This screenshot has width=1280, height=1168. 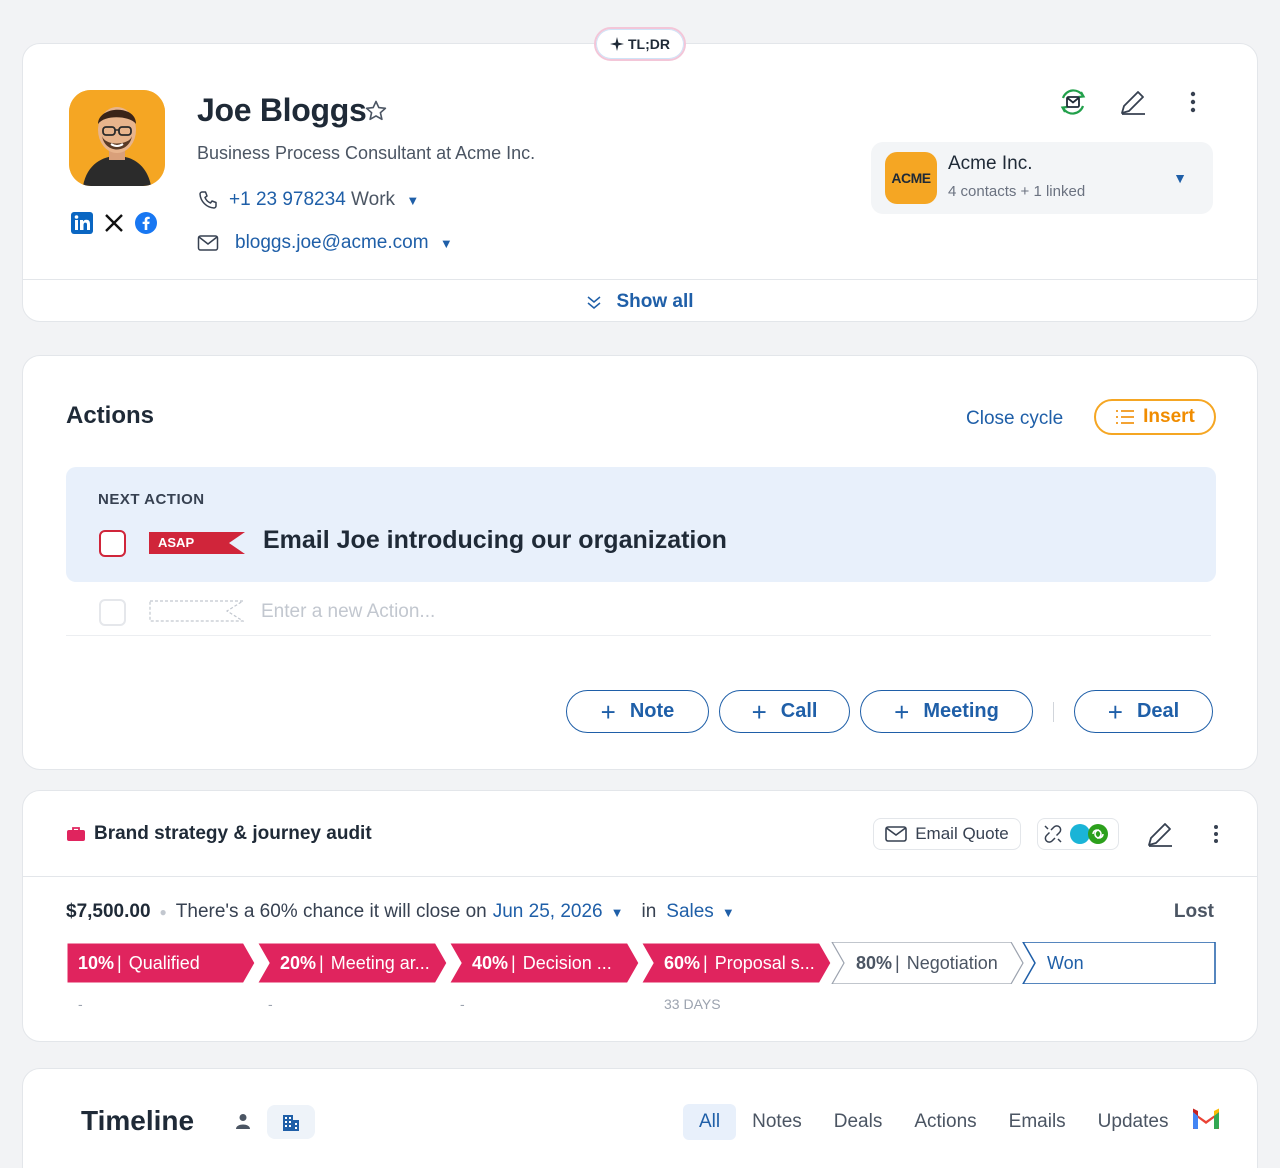 What do you see at coordinates (112, 612) in the screenshot?
I see `new-action-checkbox` at bounding box center [112, 612].